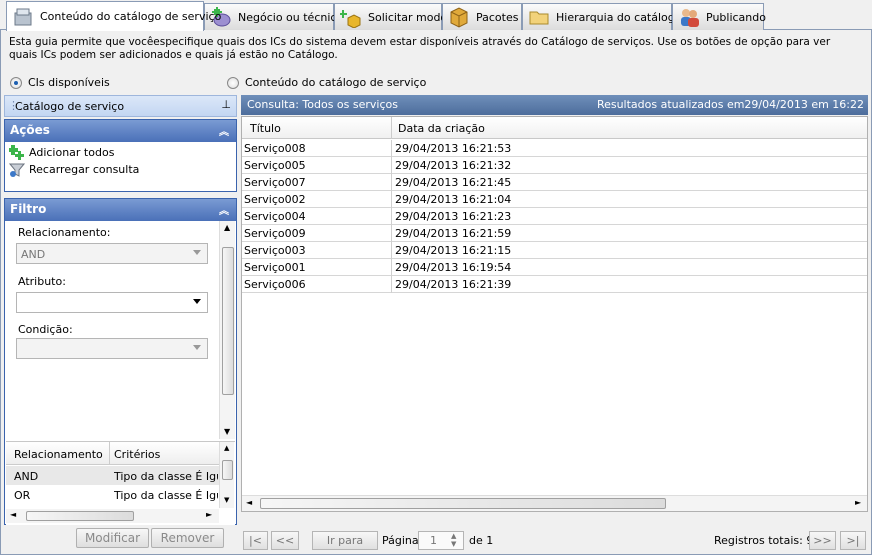  What do you see at coordinates (84, 169) in the screenshot?
I see `action-label: Recarregar consulta` at bounding box center [84, 169].